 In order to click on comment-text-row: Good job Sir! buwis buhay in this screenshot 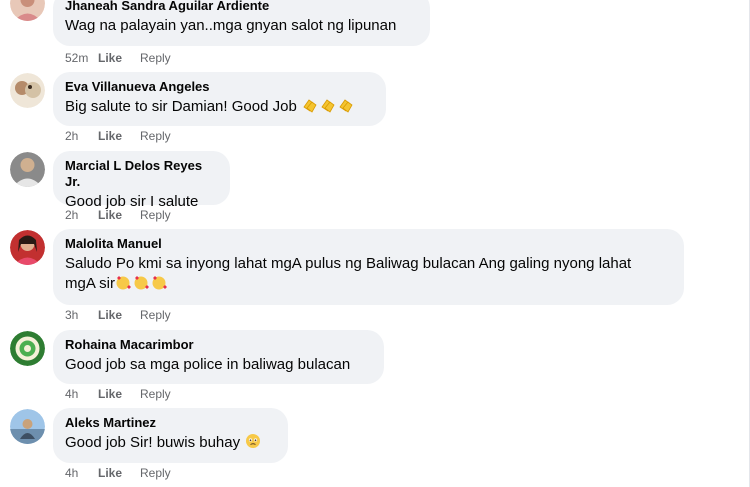, I will do `click(170, 444)`.